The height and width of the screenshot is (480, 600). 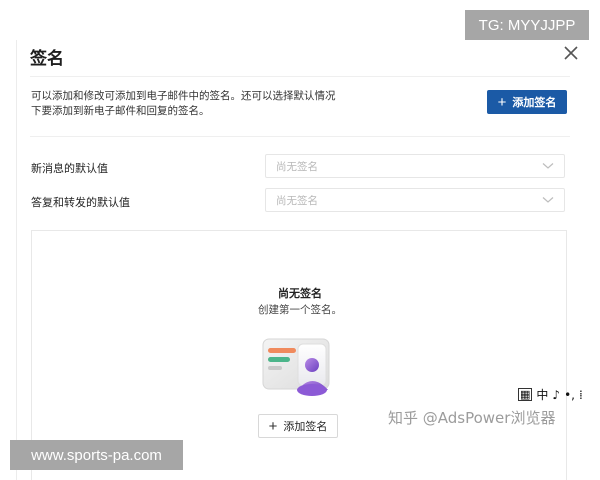 What do you see at coordinates (300, 76) in the screenshot?
I see `header-divider` at bounding box center [300, 76].